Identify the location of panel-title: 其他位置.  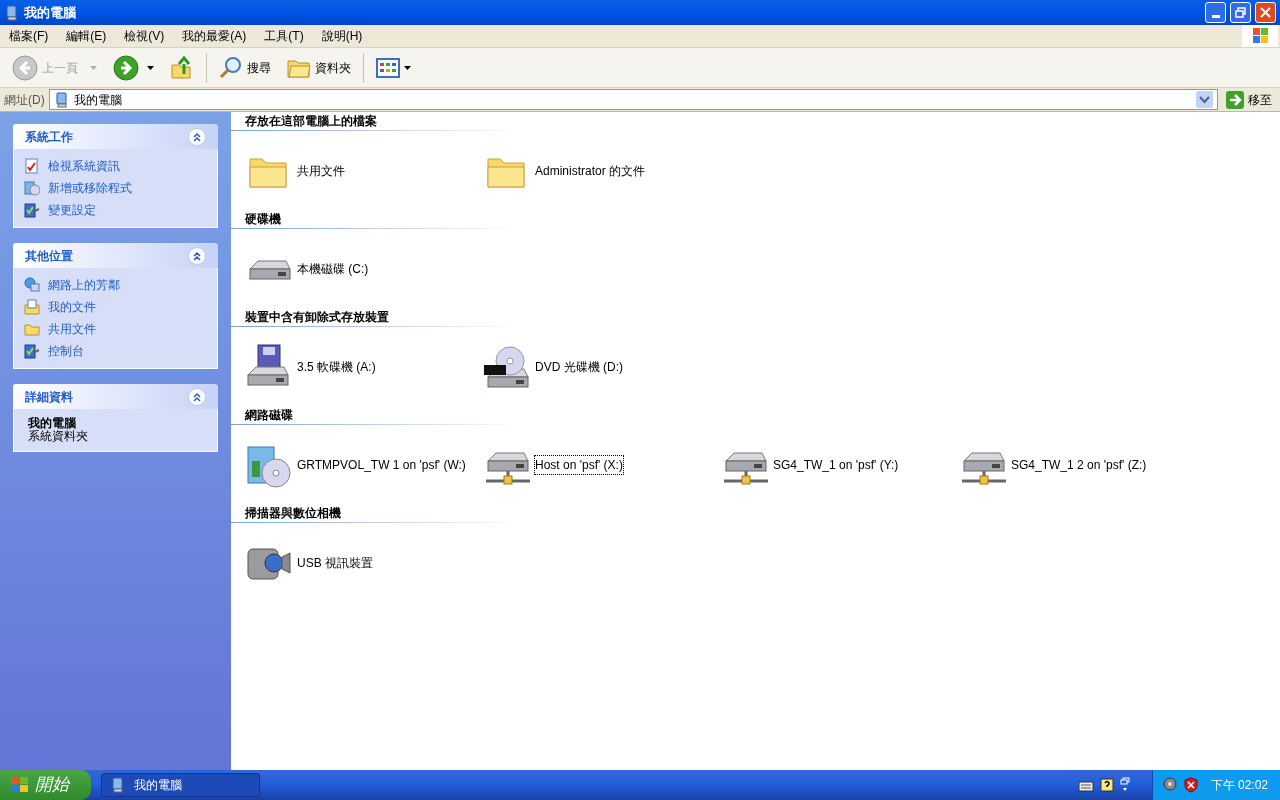
(49, 256).